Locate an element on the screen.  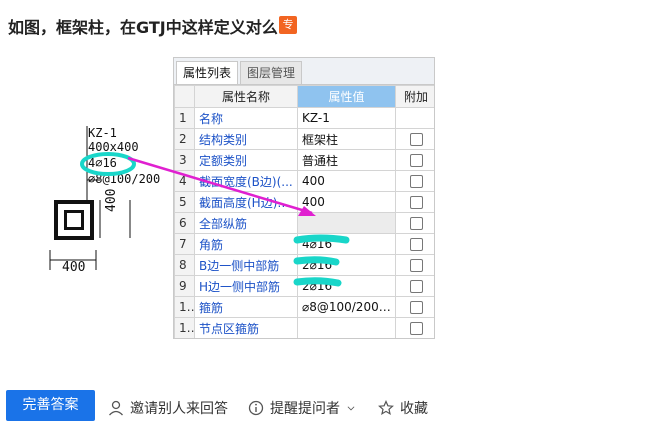
property-value: 框架柱 is located at coordinates (346, 139).